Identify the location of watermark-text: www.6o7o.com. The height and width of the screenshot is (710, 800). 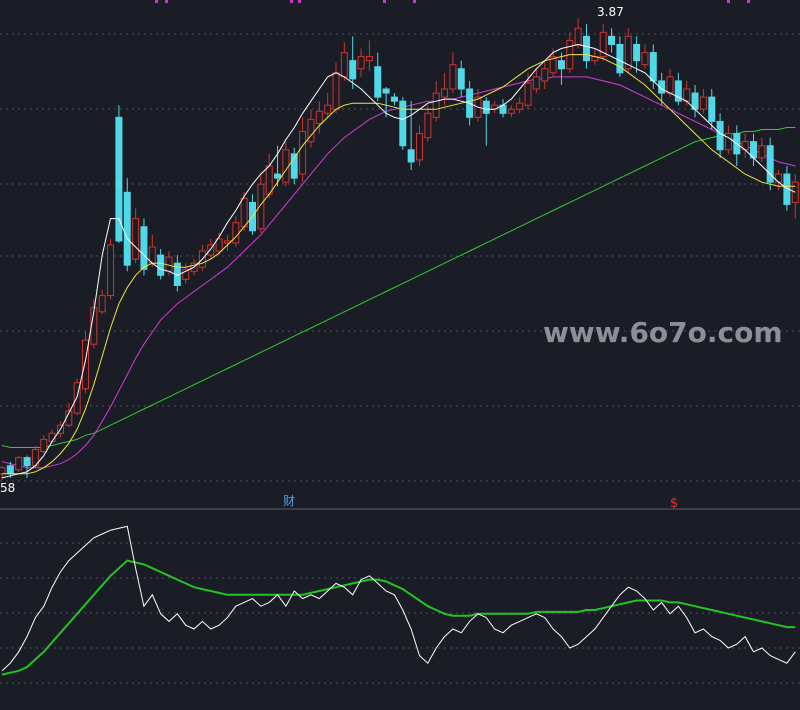
(663, 332).